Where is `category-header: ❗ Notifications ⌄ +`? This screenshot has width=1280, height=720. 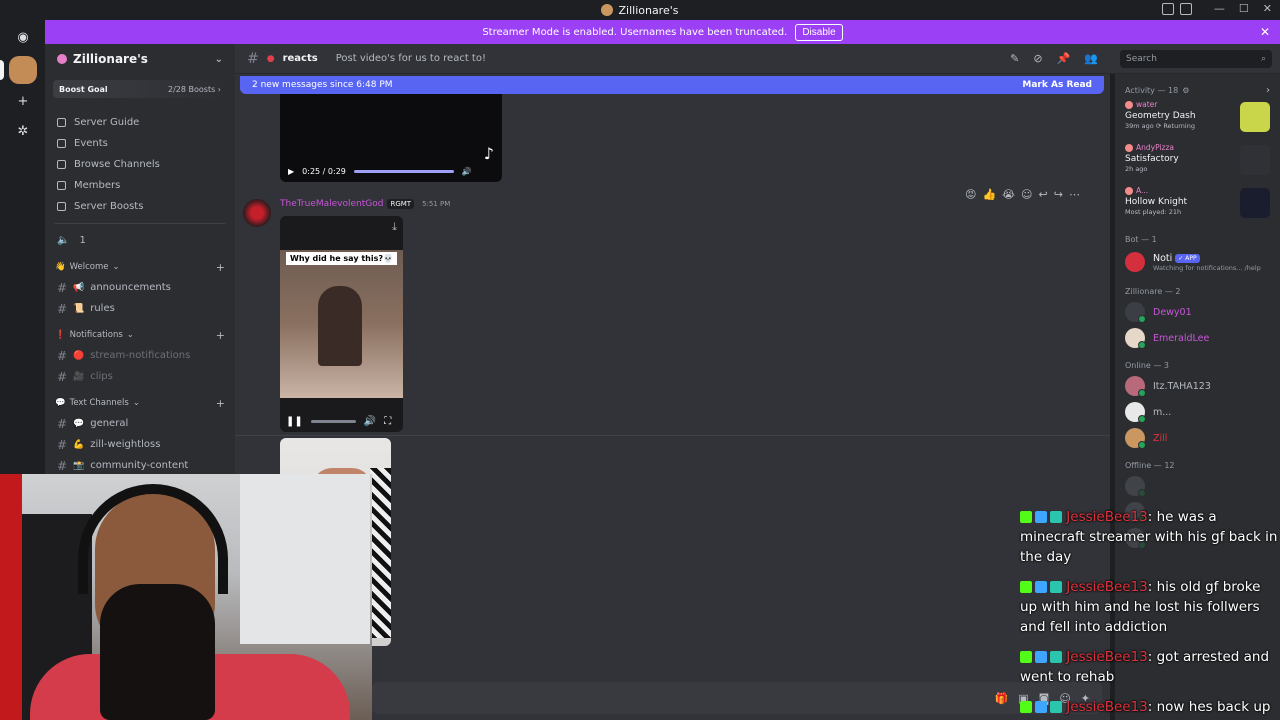 category-header: ❗ Notifications ⌄ + is located at coordinates (140, 335).